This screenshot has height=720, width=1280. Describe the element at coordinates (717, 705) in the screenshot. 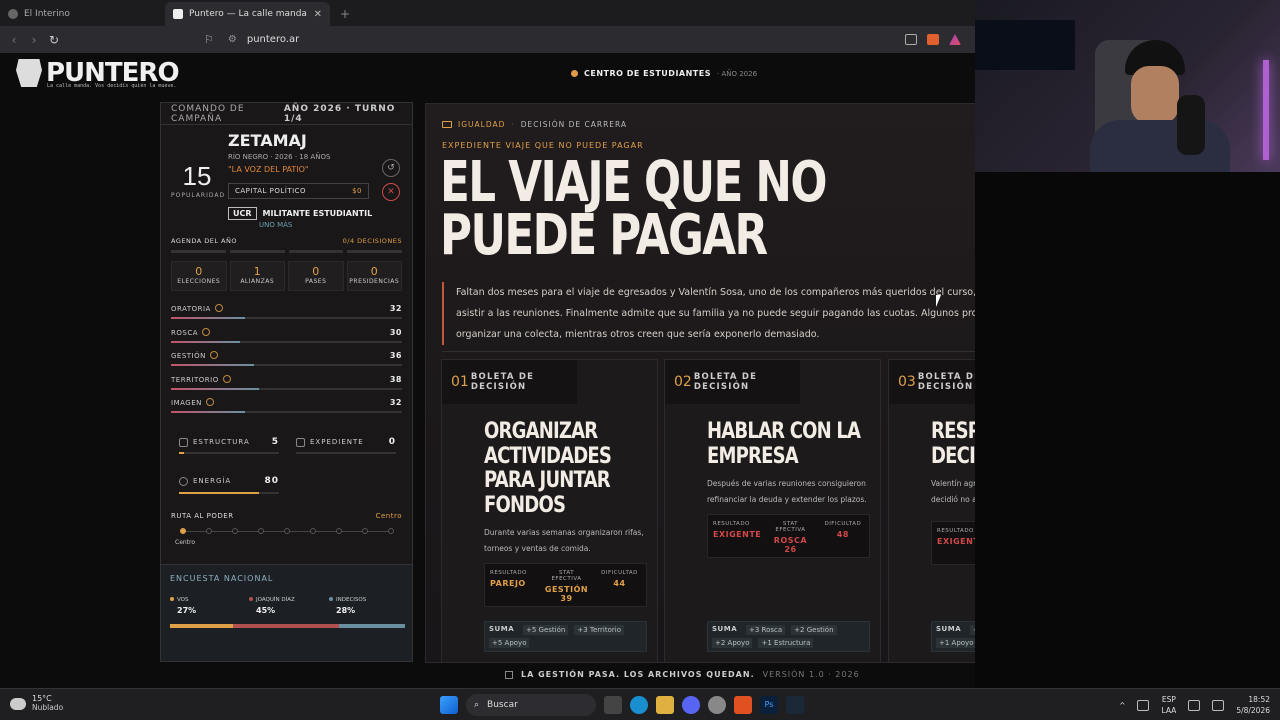

I see `obs-icon` at that location.